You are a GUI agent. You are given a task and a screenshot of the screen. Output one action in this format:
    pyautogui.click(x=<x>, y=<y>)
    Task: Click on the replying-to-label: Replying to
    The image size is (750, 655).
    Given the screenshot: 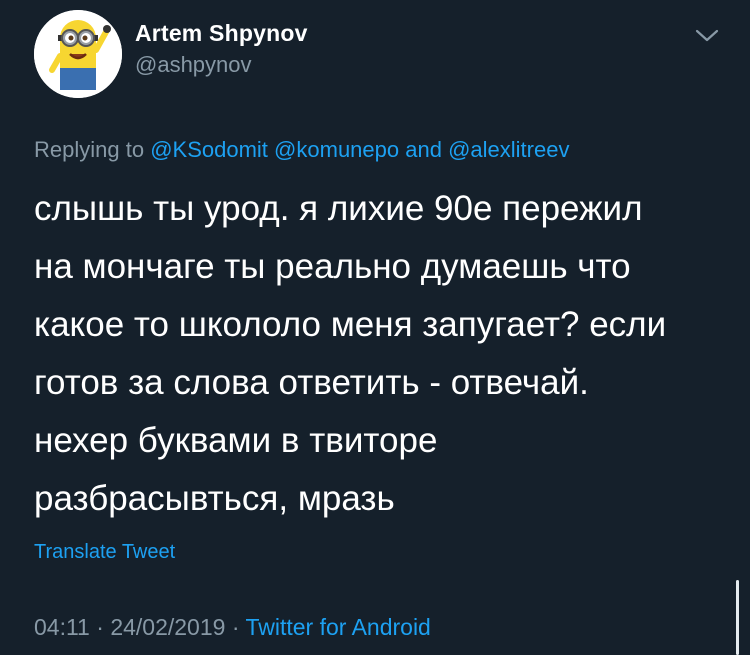 What is the action you would take?
    pyautogui.click(x=89, y=149)
    